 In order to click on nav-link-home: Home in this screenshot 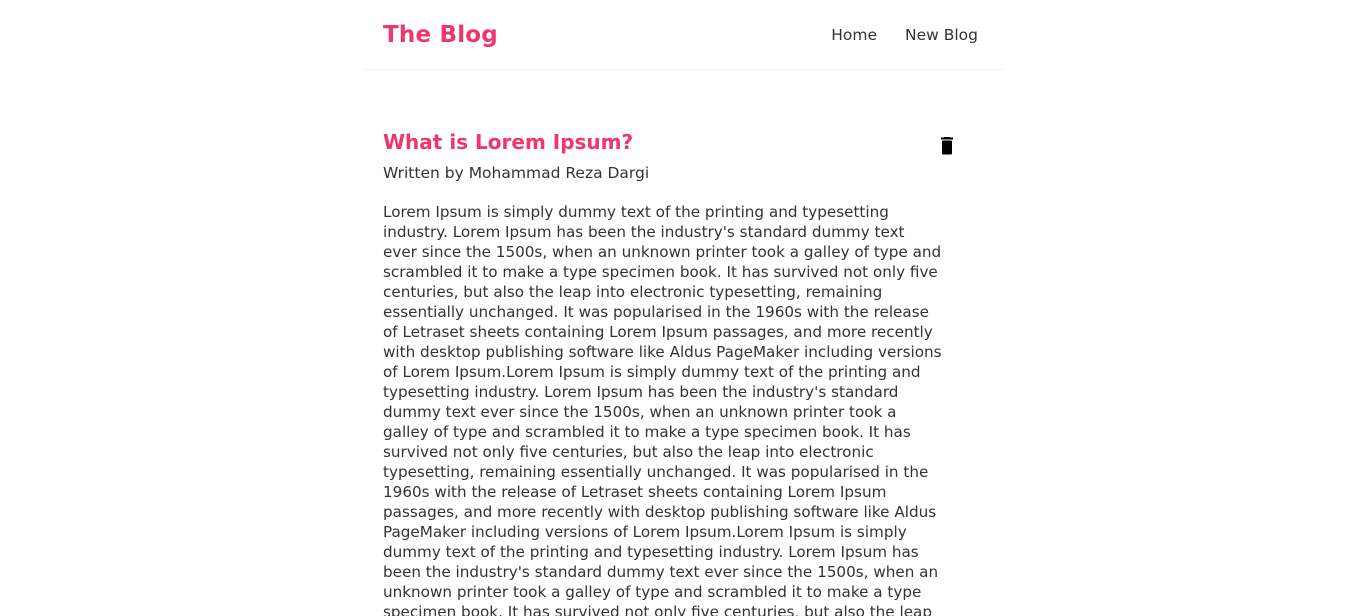, I will do `click(854, 35)`.